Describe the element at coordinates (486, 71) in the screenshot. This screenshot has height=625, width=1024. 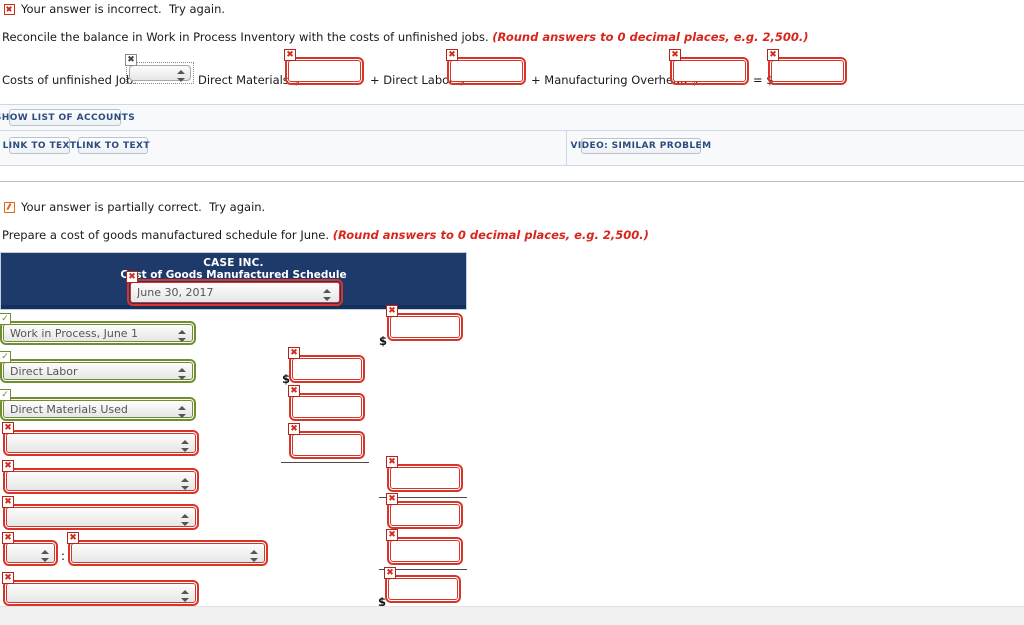
I see `direct-labor-input` at that location.